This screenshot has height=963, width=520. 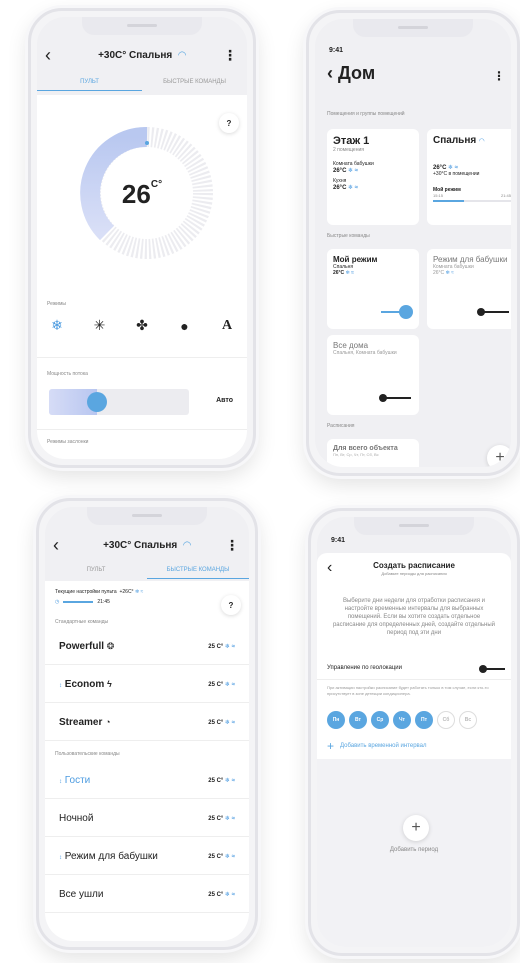 What do you see at coordinates (365, 353) in the screenshot?
I see `all-home-rooms: Спальня, Комната бабушки` at bounding box center [365, 353].